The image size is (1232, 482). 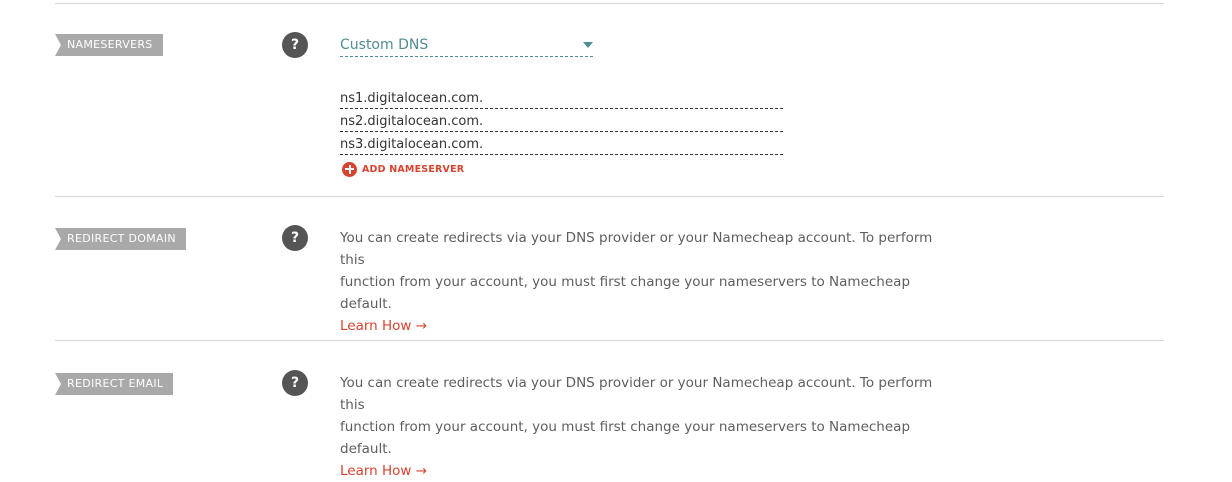 I want to click on nameservers-tag: NAMESERVERS, so click(x=109, y=45).